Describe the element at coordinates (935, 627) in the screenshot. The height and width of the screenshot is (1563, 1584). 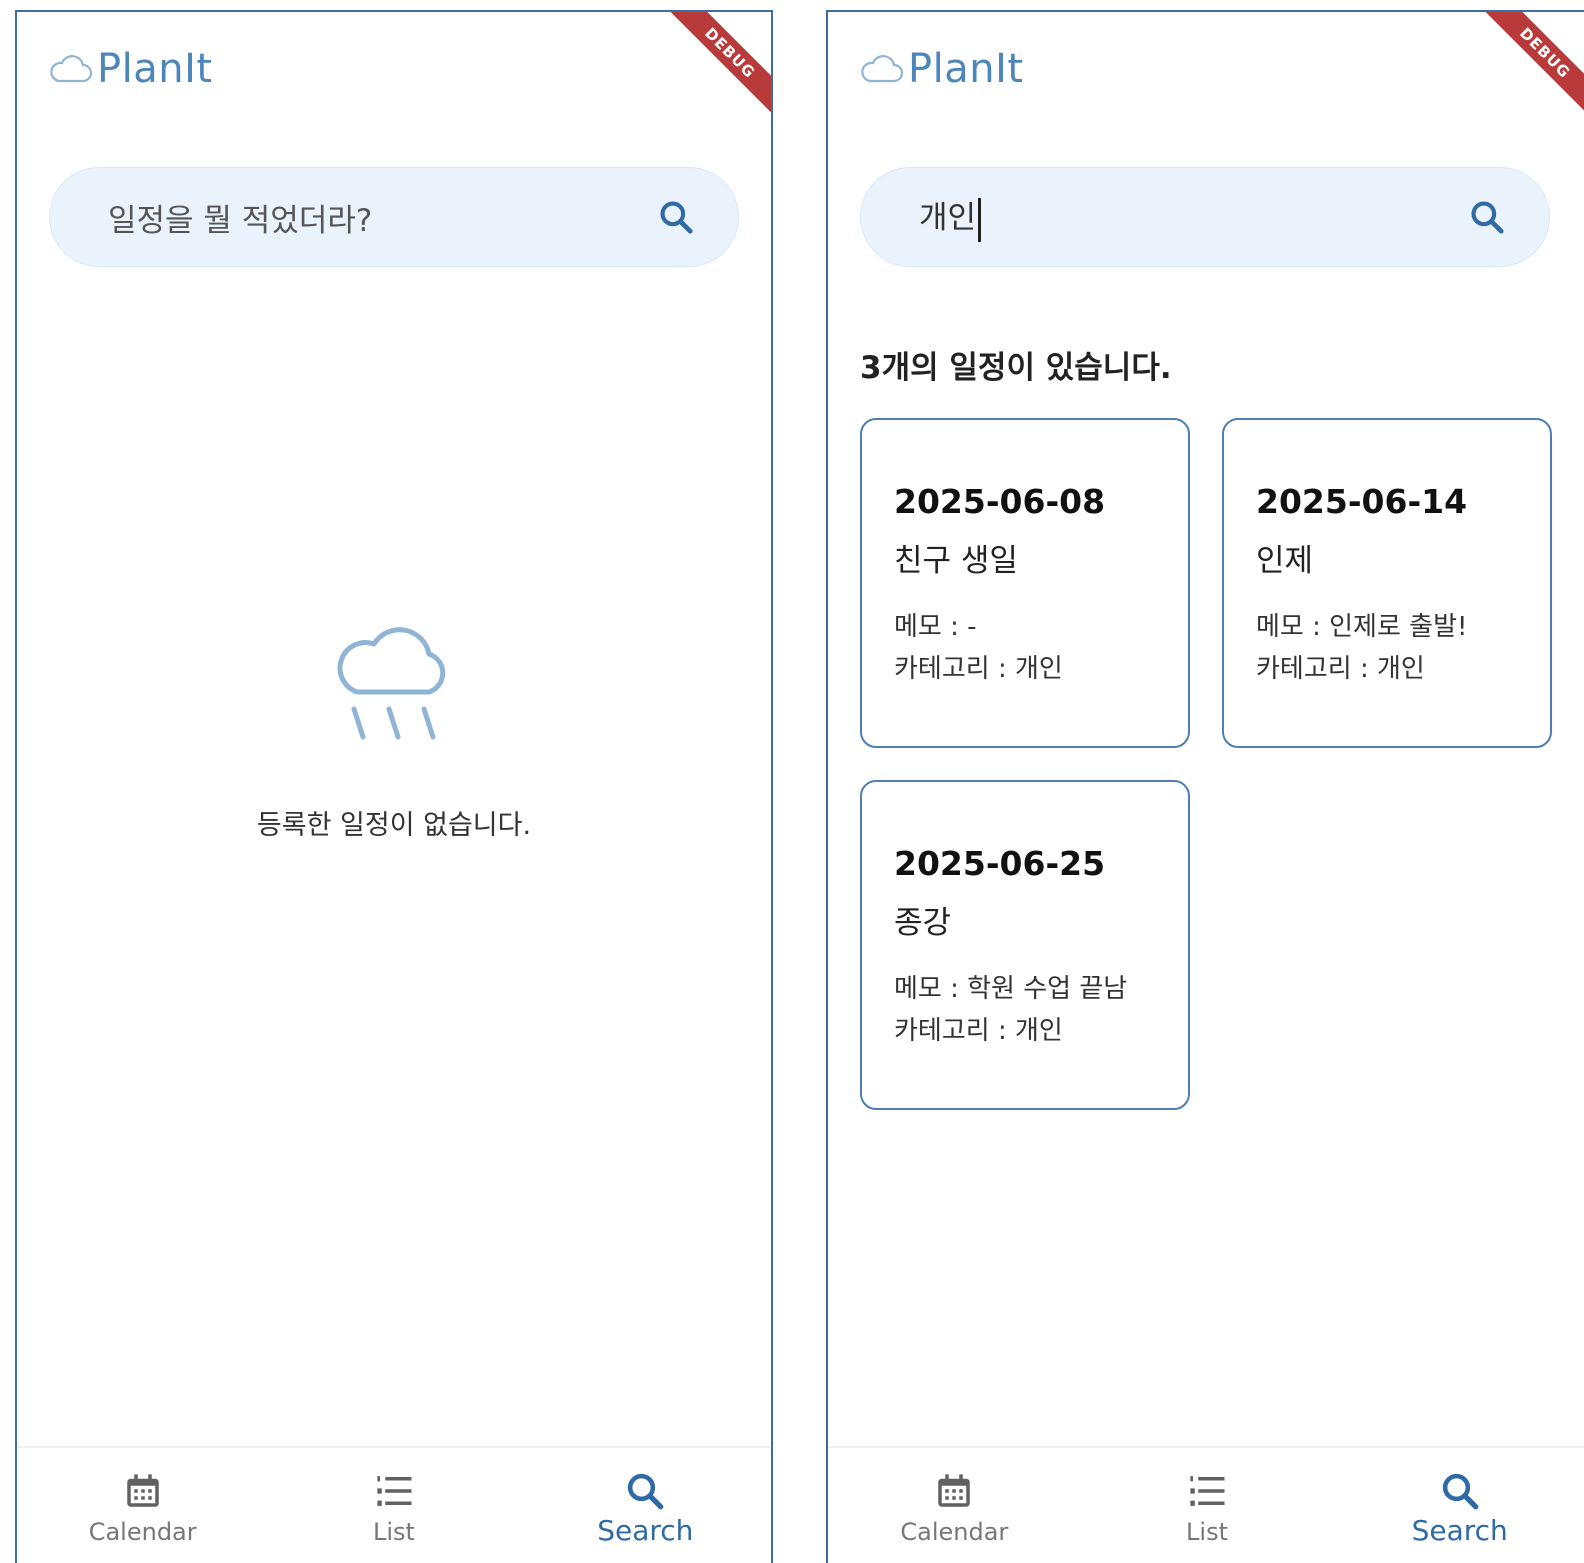
I see `card-memo: 메모 : -` at that location.